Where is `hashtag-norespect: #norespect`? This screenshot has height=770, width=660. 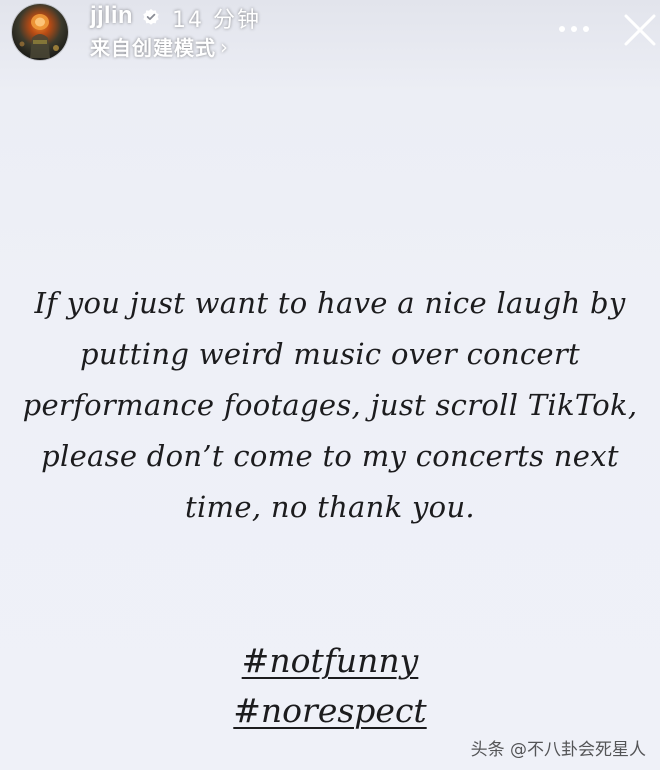
hashtag-norespect: #norespect is located at coordinates (330, 711).